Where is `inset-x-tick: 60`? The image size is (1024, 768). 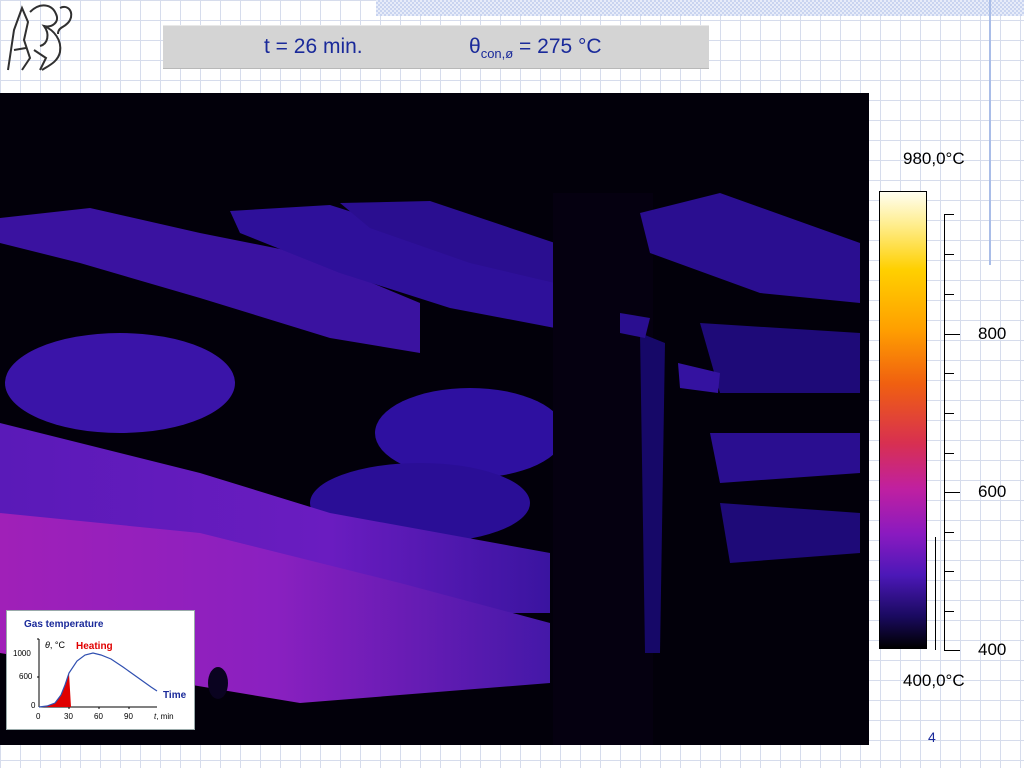
inset-x-tick: 60 is located at coordinates (98, 716).